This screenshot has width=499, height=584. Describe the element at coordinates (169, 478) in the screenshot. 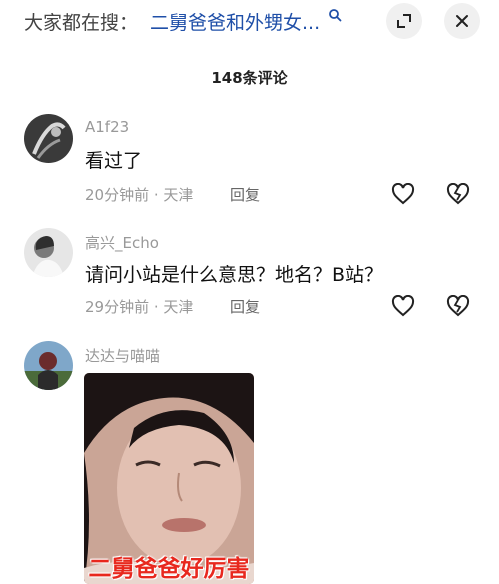

I see `comment-meme-image: 二舅爸爸好厉害` at that location.